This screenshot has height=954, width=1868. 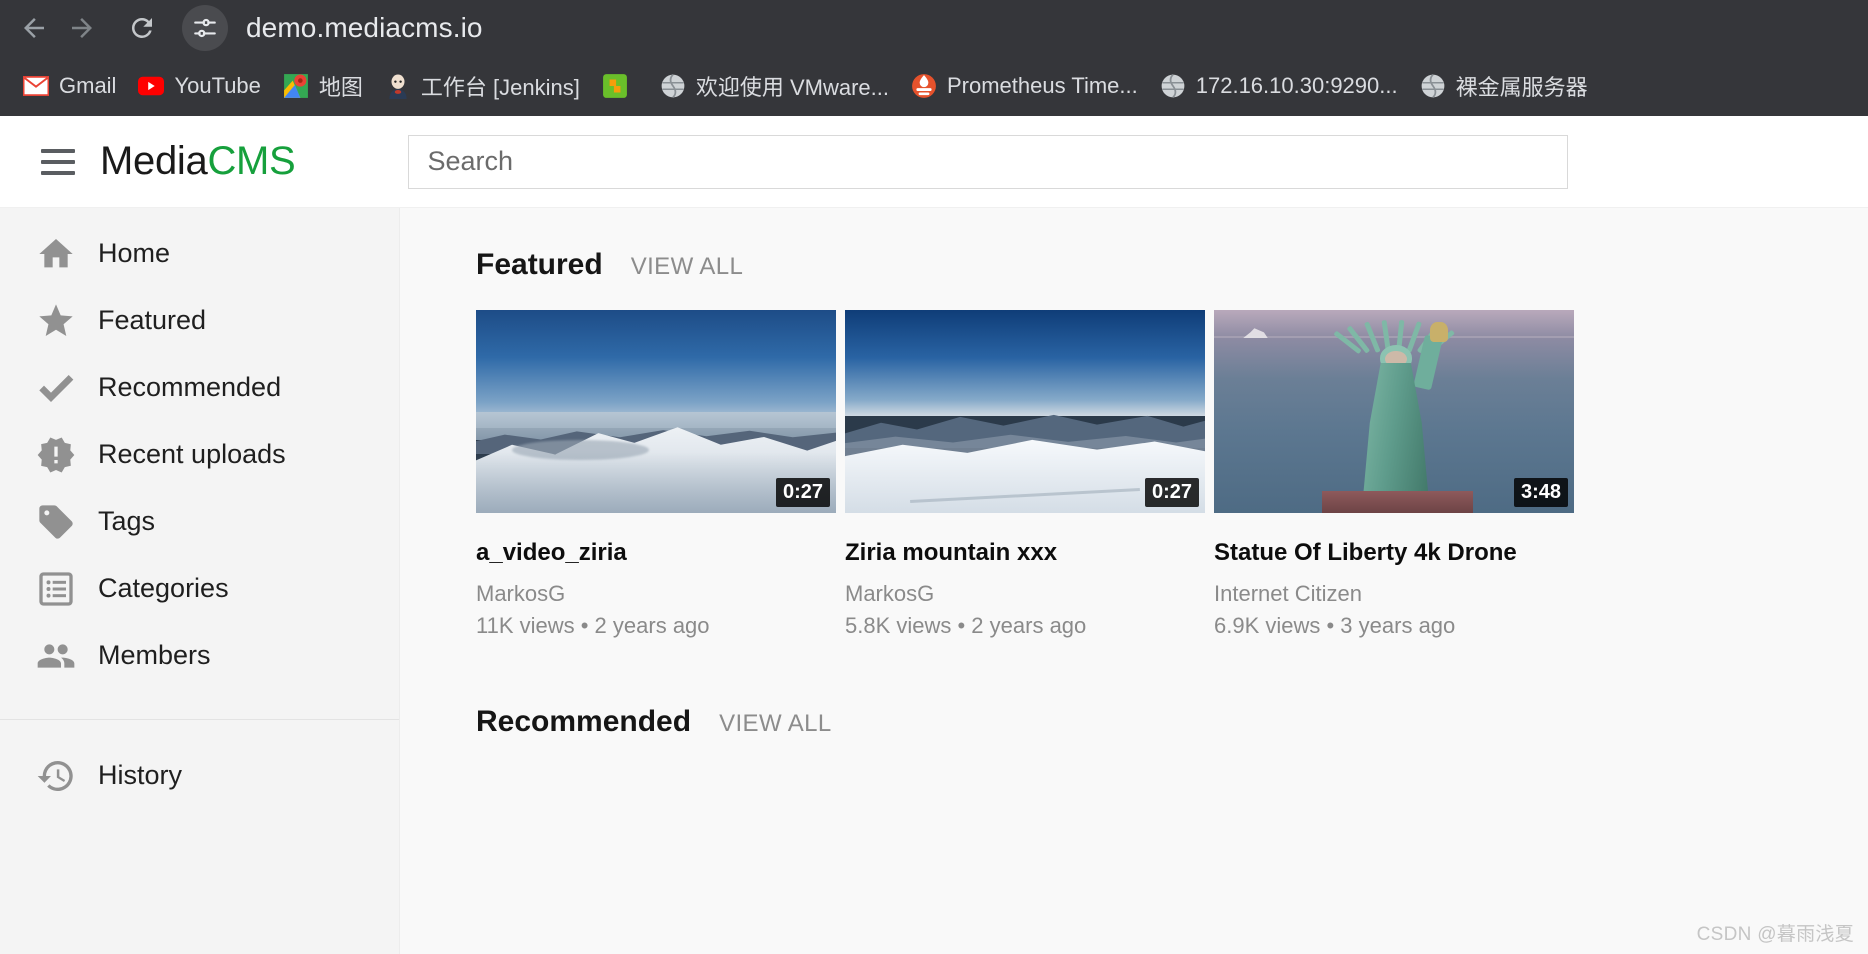 What do you see at coordinates (199, 253) in the screenshot?
I see `sidebar-item-home: Home` at bounding box center [199, 253].